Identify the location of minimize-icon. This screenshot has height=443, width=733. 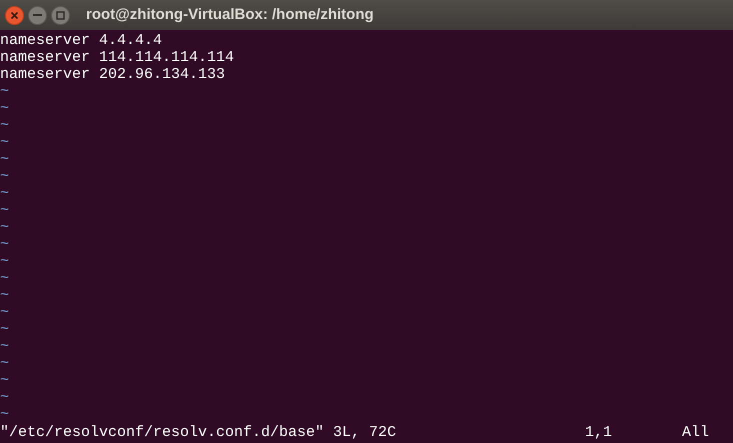
(37, 15).